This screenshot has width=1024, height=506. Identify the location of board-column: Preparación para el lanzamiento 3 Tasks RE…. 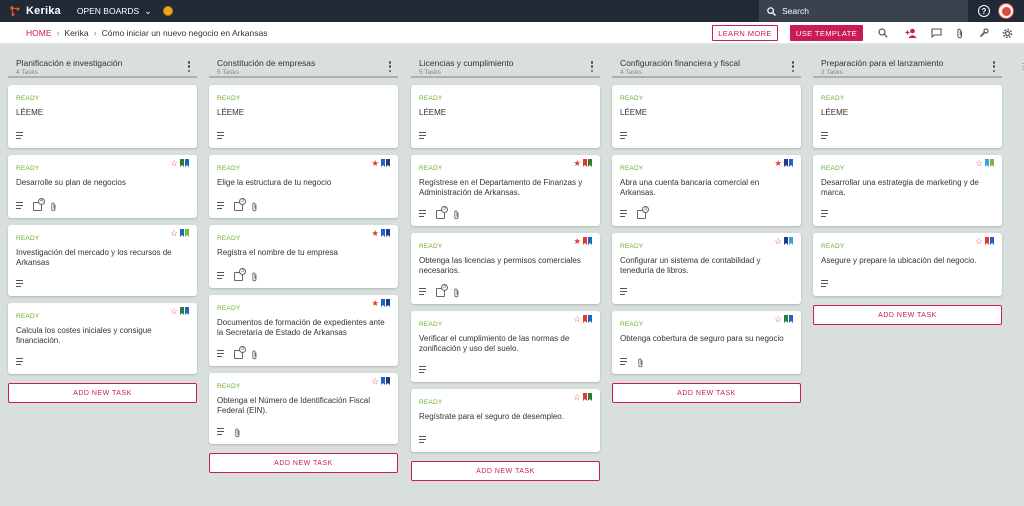
(907, 190).